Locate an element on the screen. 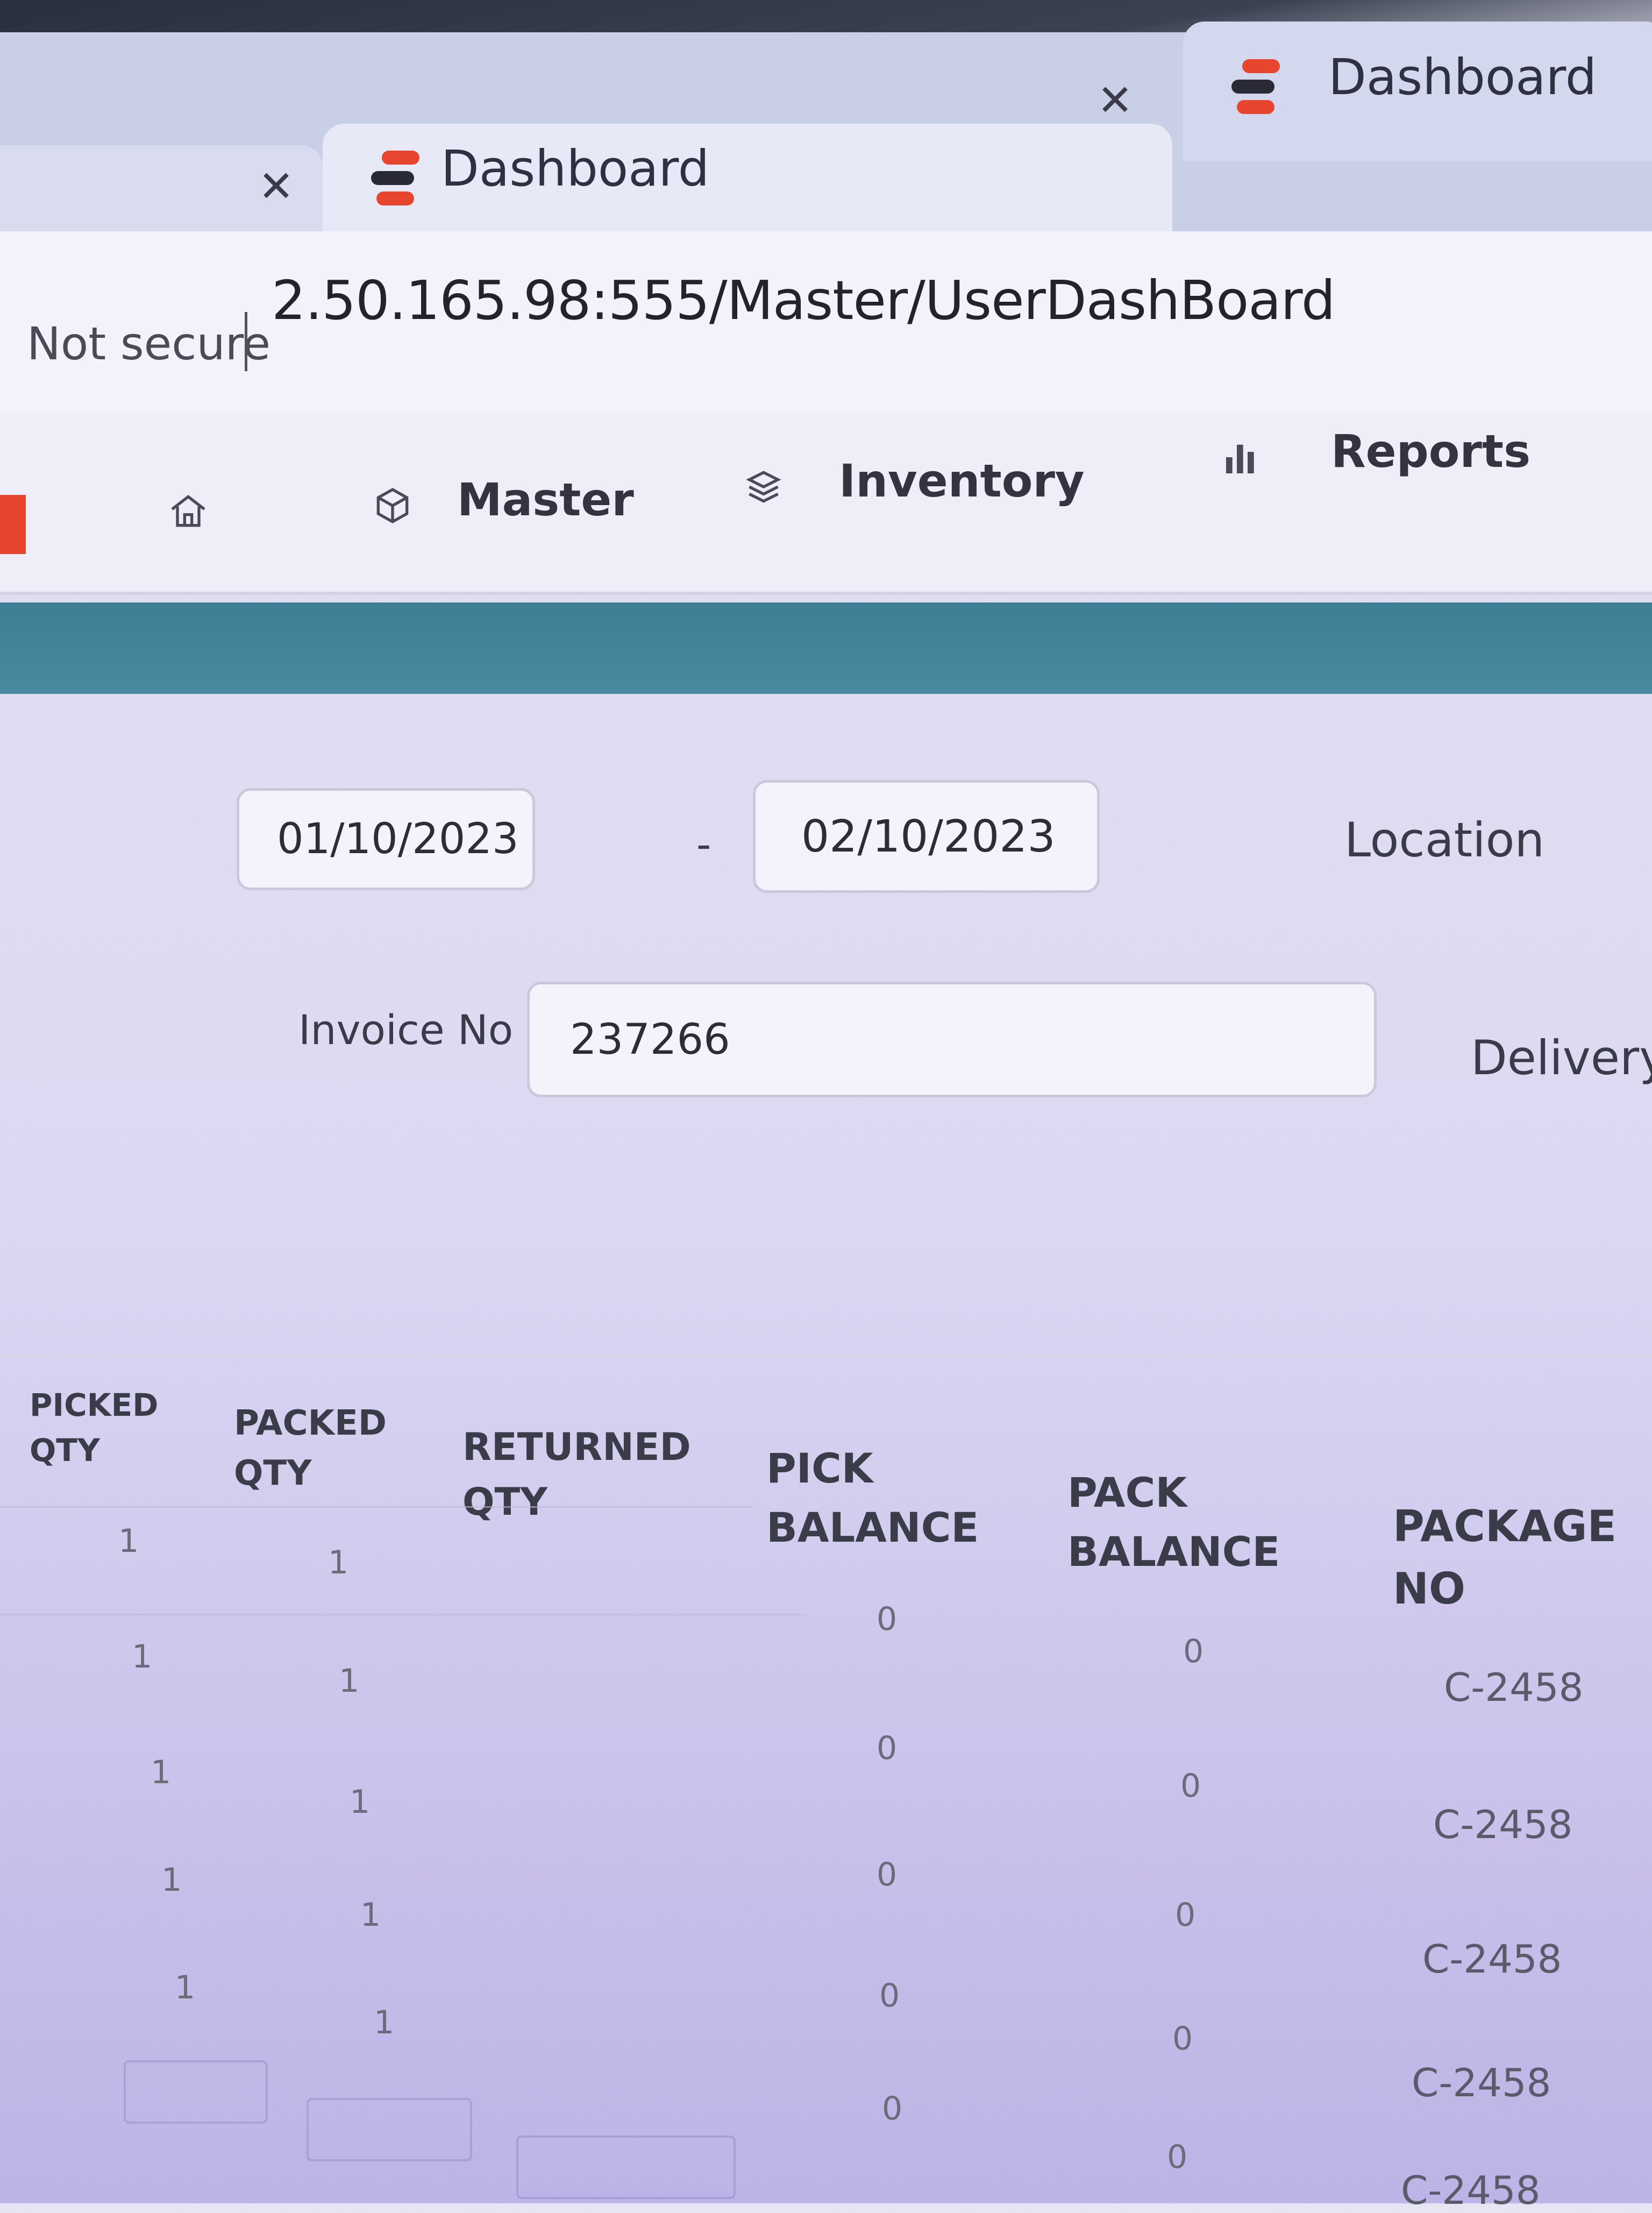 Image resolution: width=1652 pixels, height=2213 pixels. table-header-divider is located at coordinates (826, 1357).